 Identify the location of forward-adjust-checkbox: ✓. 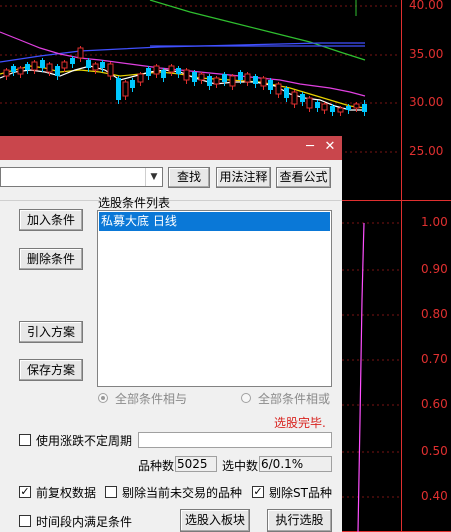
(25, 492).